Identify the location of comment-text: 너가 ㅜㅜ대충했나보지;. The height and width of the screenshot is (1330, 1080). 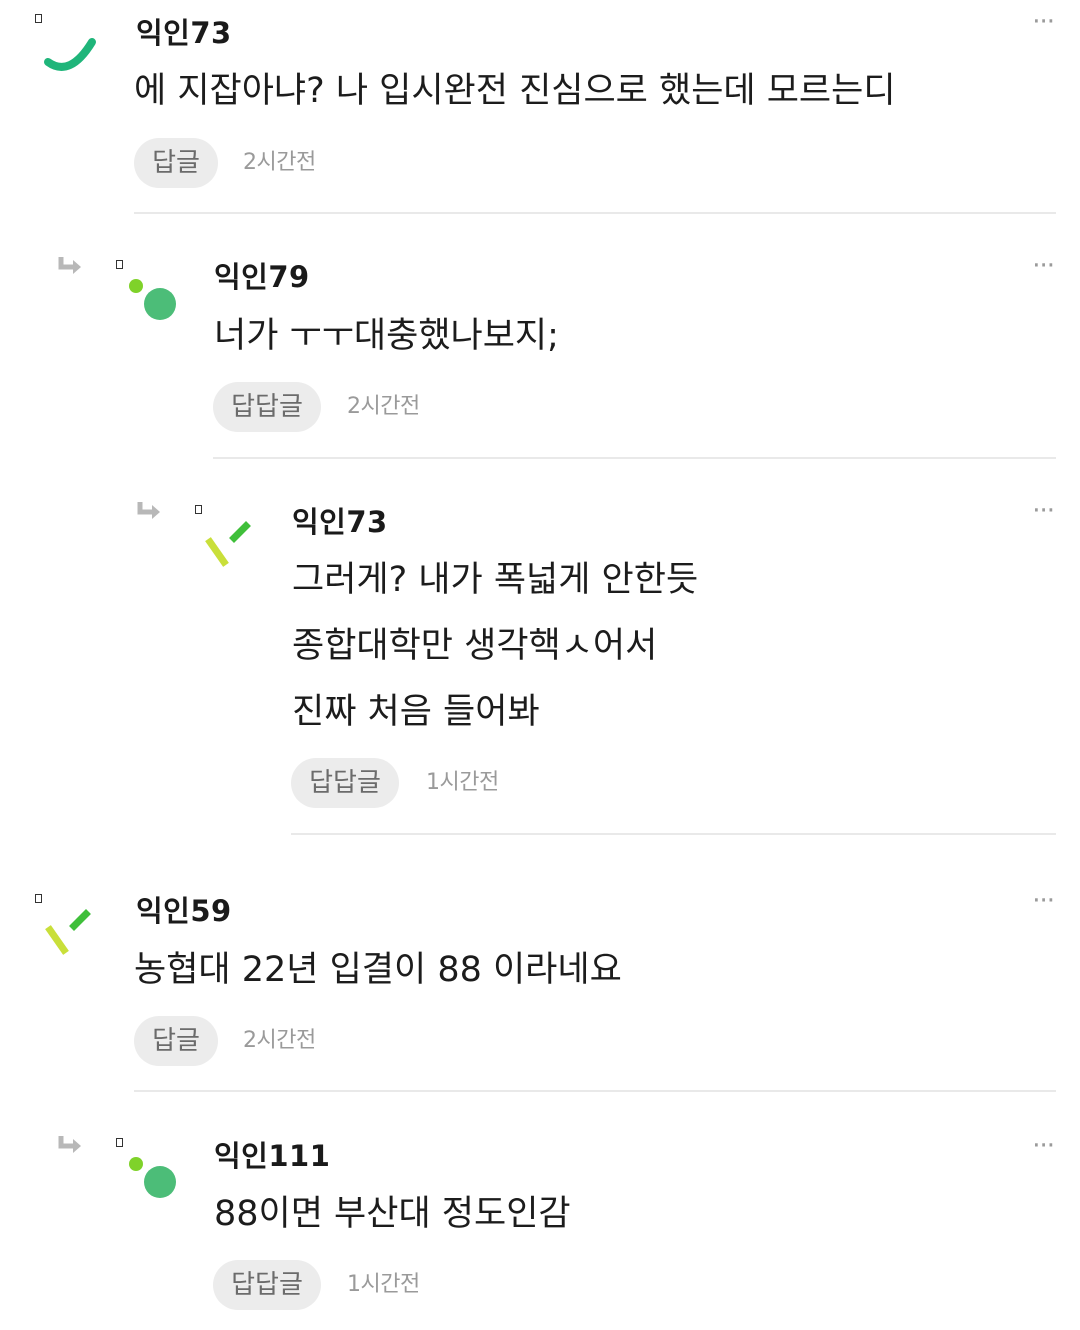
(386, 336).